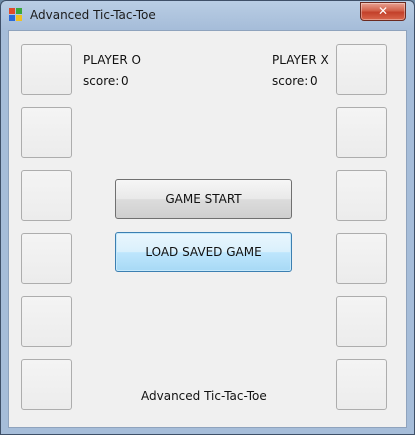  What do you see at coordinates (203, 199) in the screenshot?
I see `game-start-button: GAME START` at bounding box center [203, 199].